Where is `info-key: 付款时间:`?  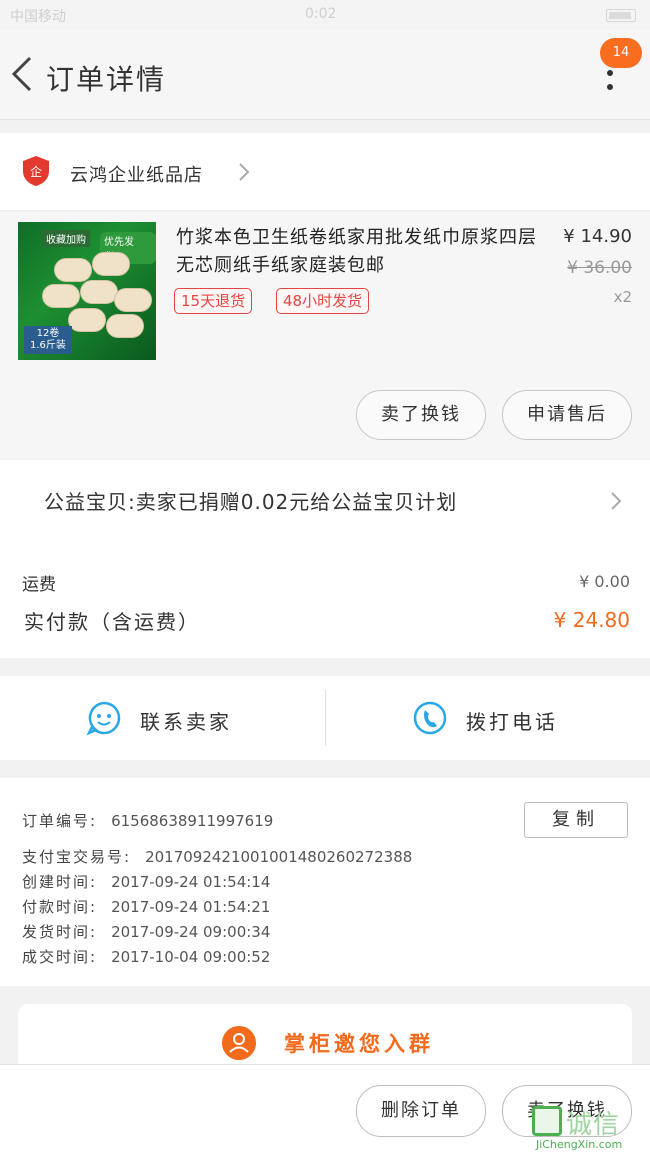 info-key: 付款时间: is located at coordinates (60, 907).